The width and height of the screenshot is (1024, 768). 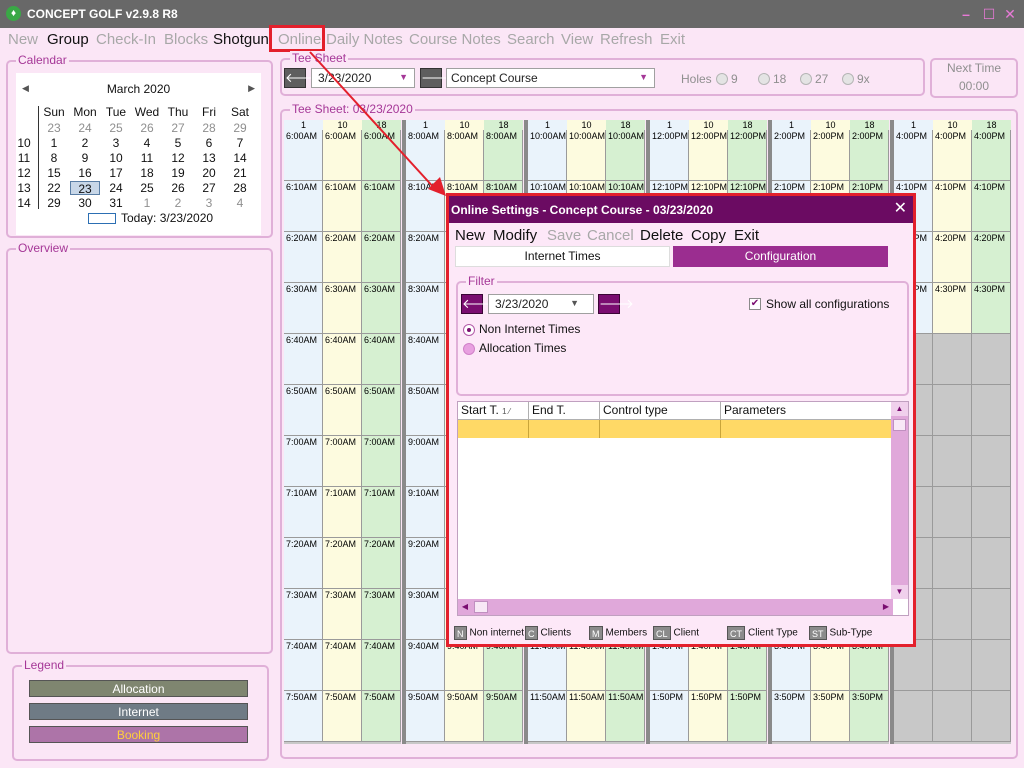 I want to click on calendar-day: 5, so click(x=178, y=143).